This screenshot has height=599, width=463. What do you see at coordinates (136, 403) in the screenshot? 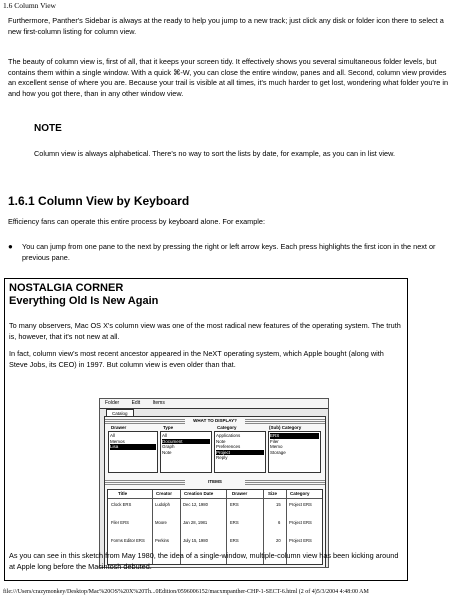
I see `sketch-menu-edit: Edit` at bounding box center [136, 403].